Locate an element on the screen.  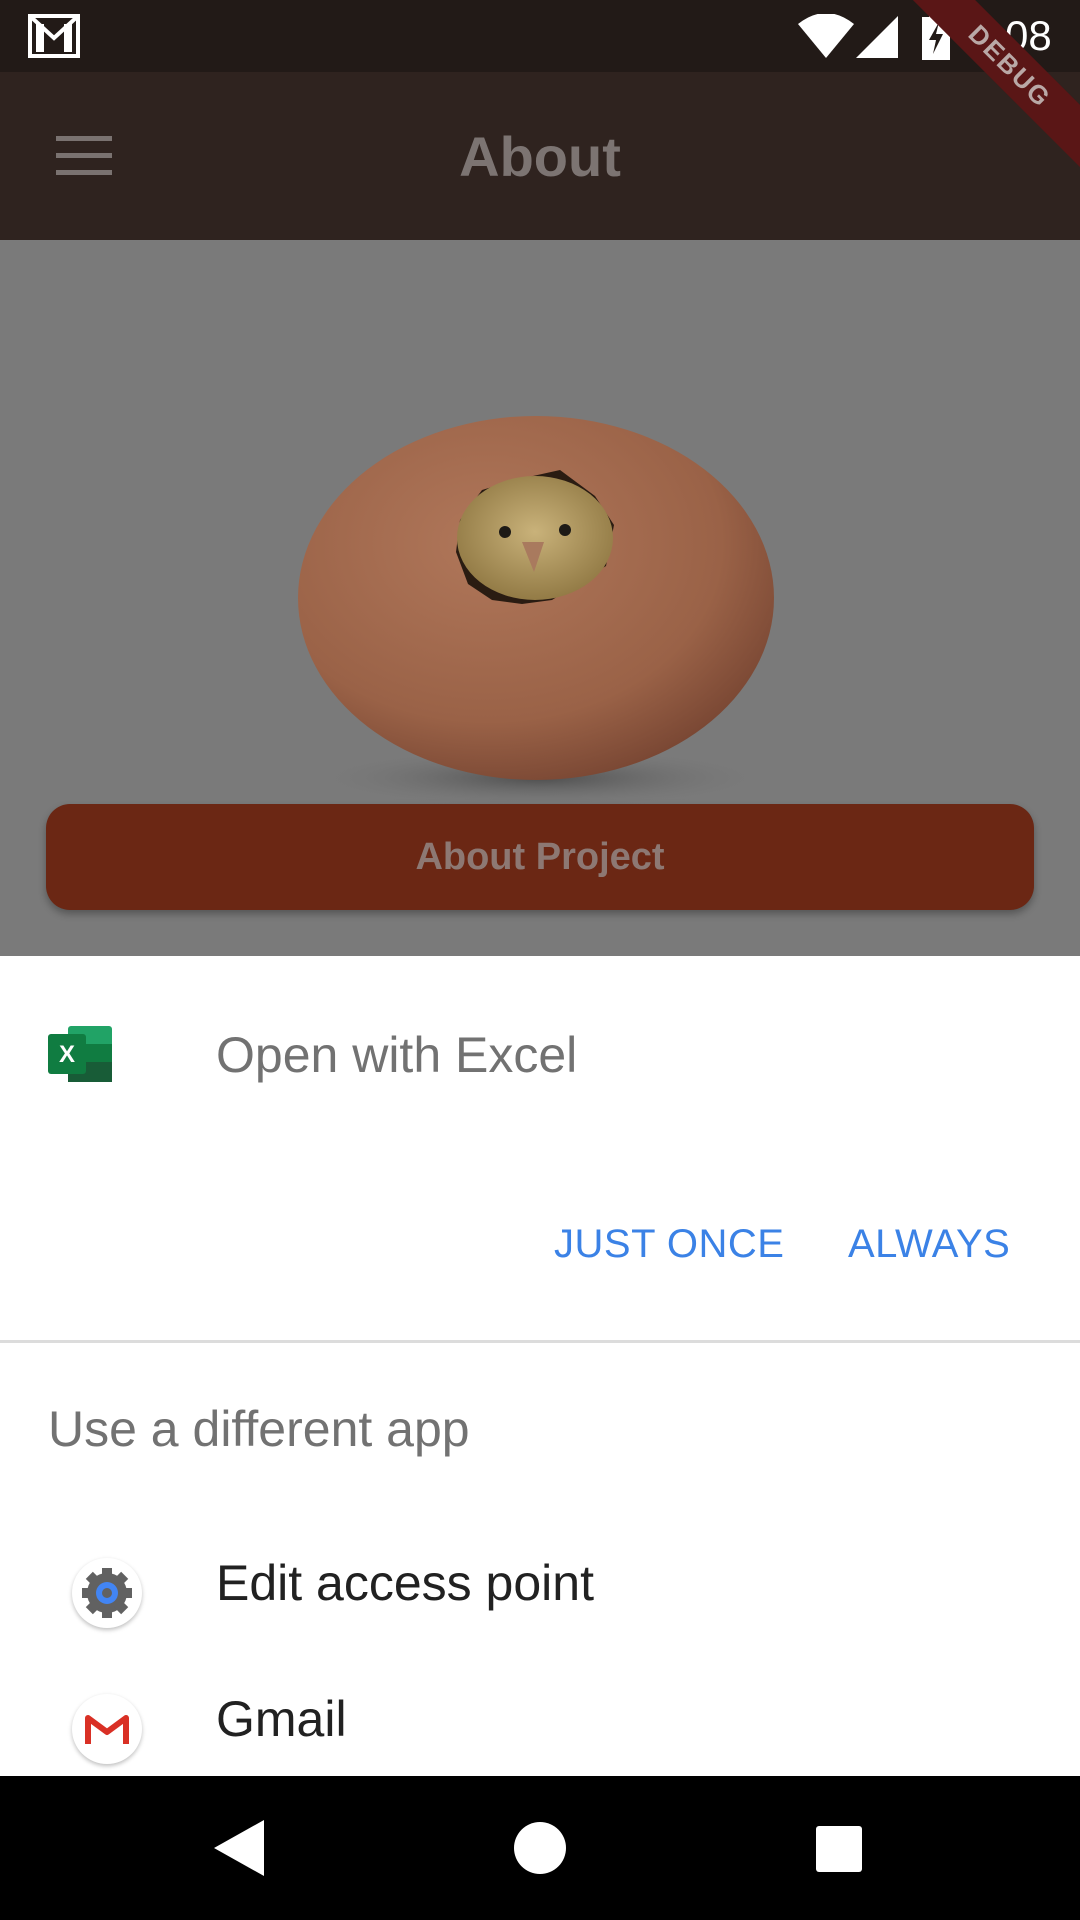
chooser-title: Open with Excel is located at coordinates (397, 1055).